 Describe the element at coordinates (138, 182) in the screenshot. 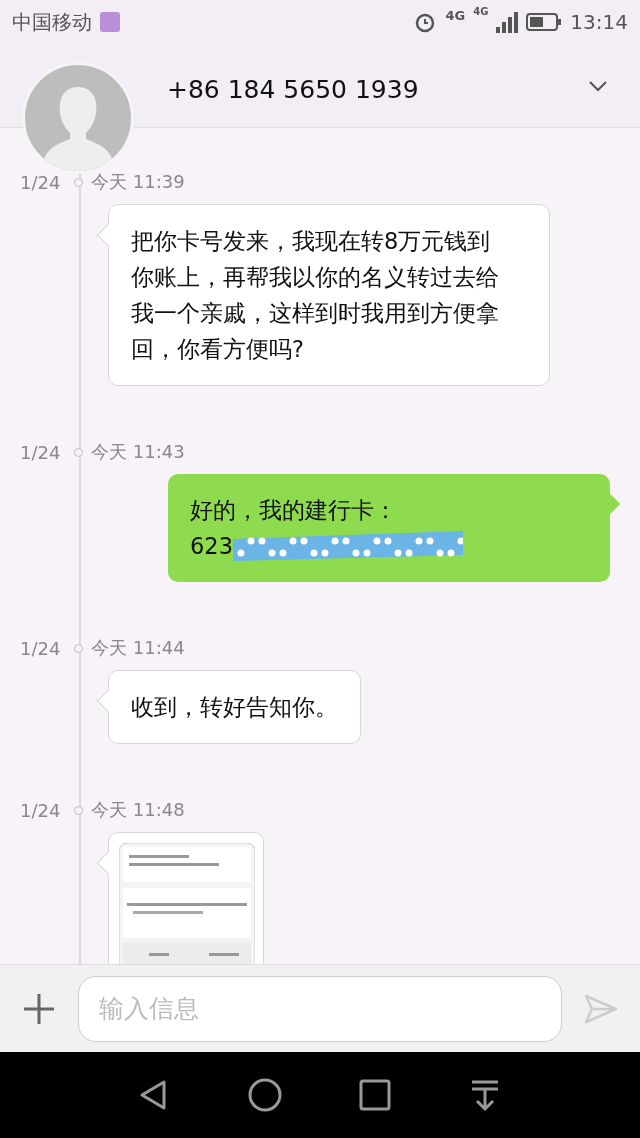

I see `message-time: 今天 11:39` at that location.